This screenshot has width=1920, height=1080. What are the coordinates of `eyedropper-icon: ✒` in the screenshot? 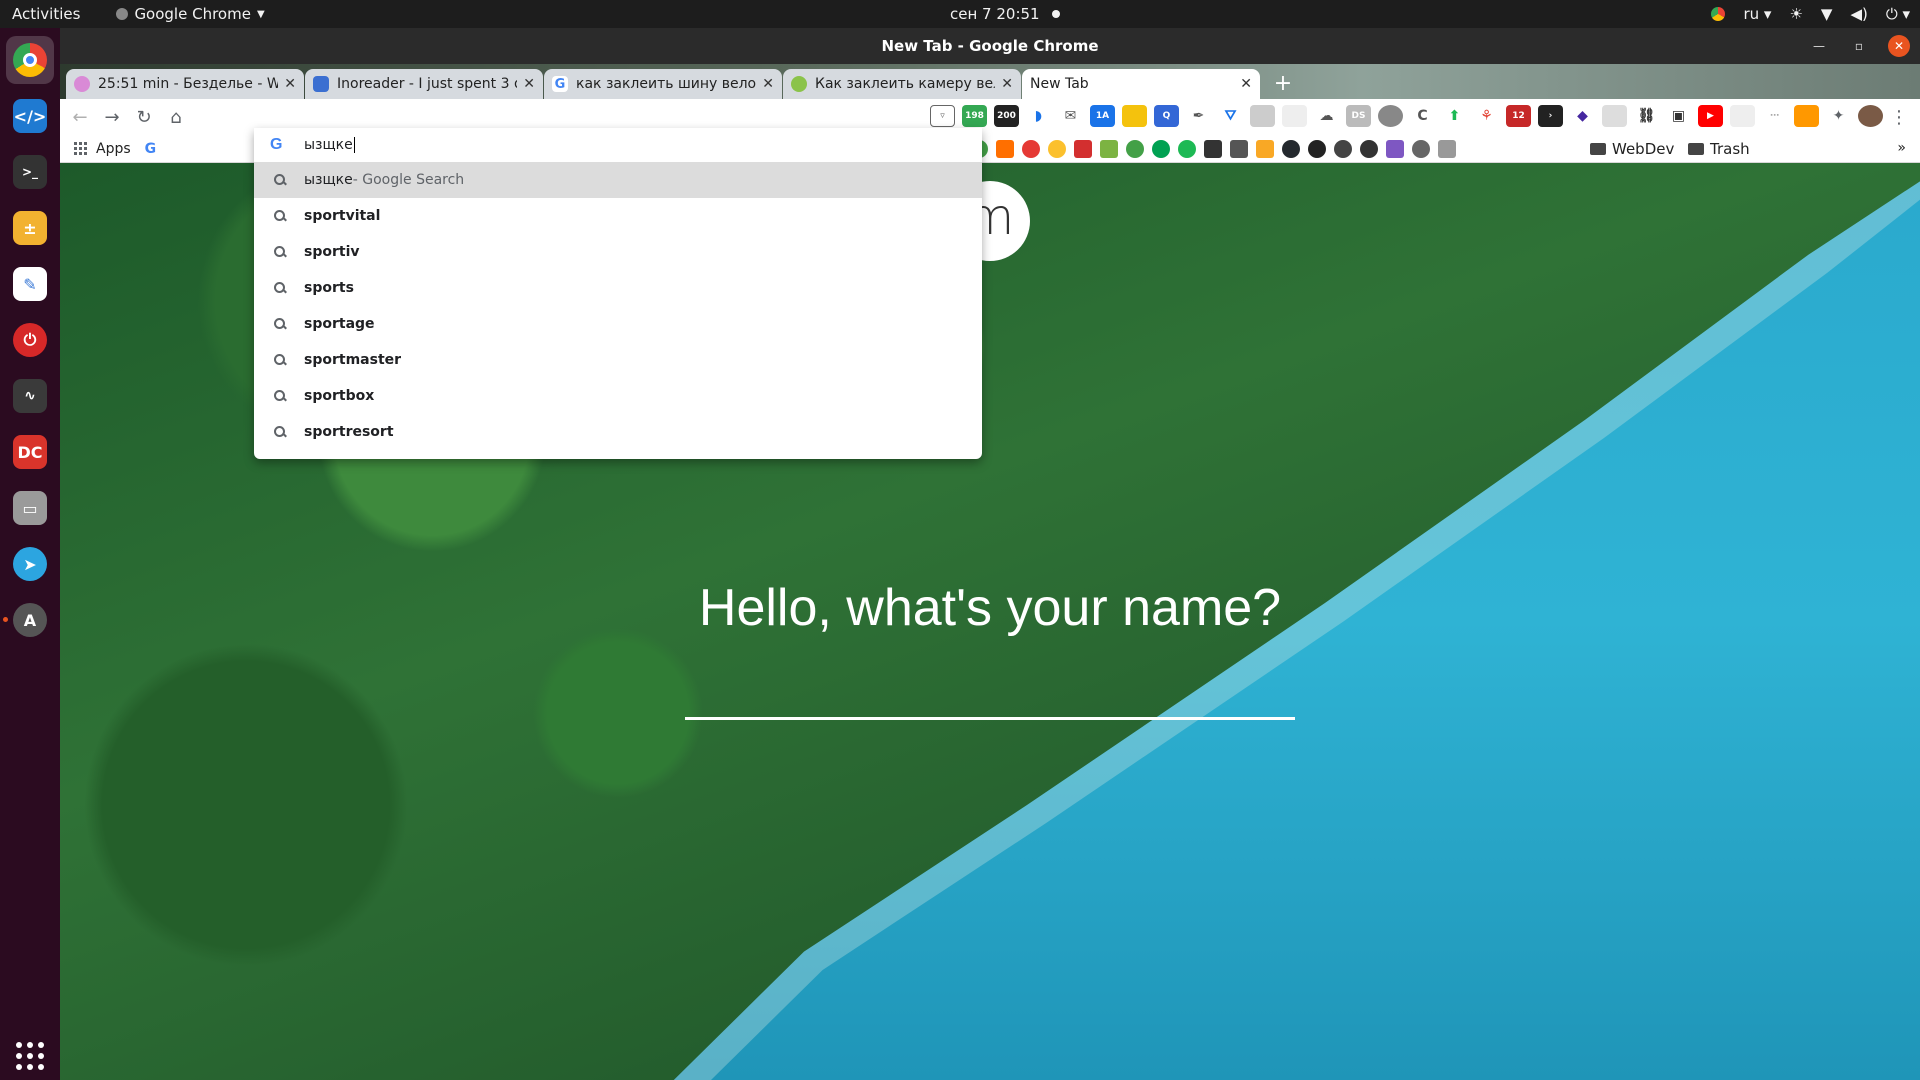 It's located at (1198, 116).